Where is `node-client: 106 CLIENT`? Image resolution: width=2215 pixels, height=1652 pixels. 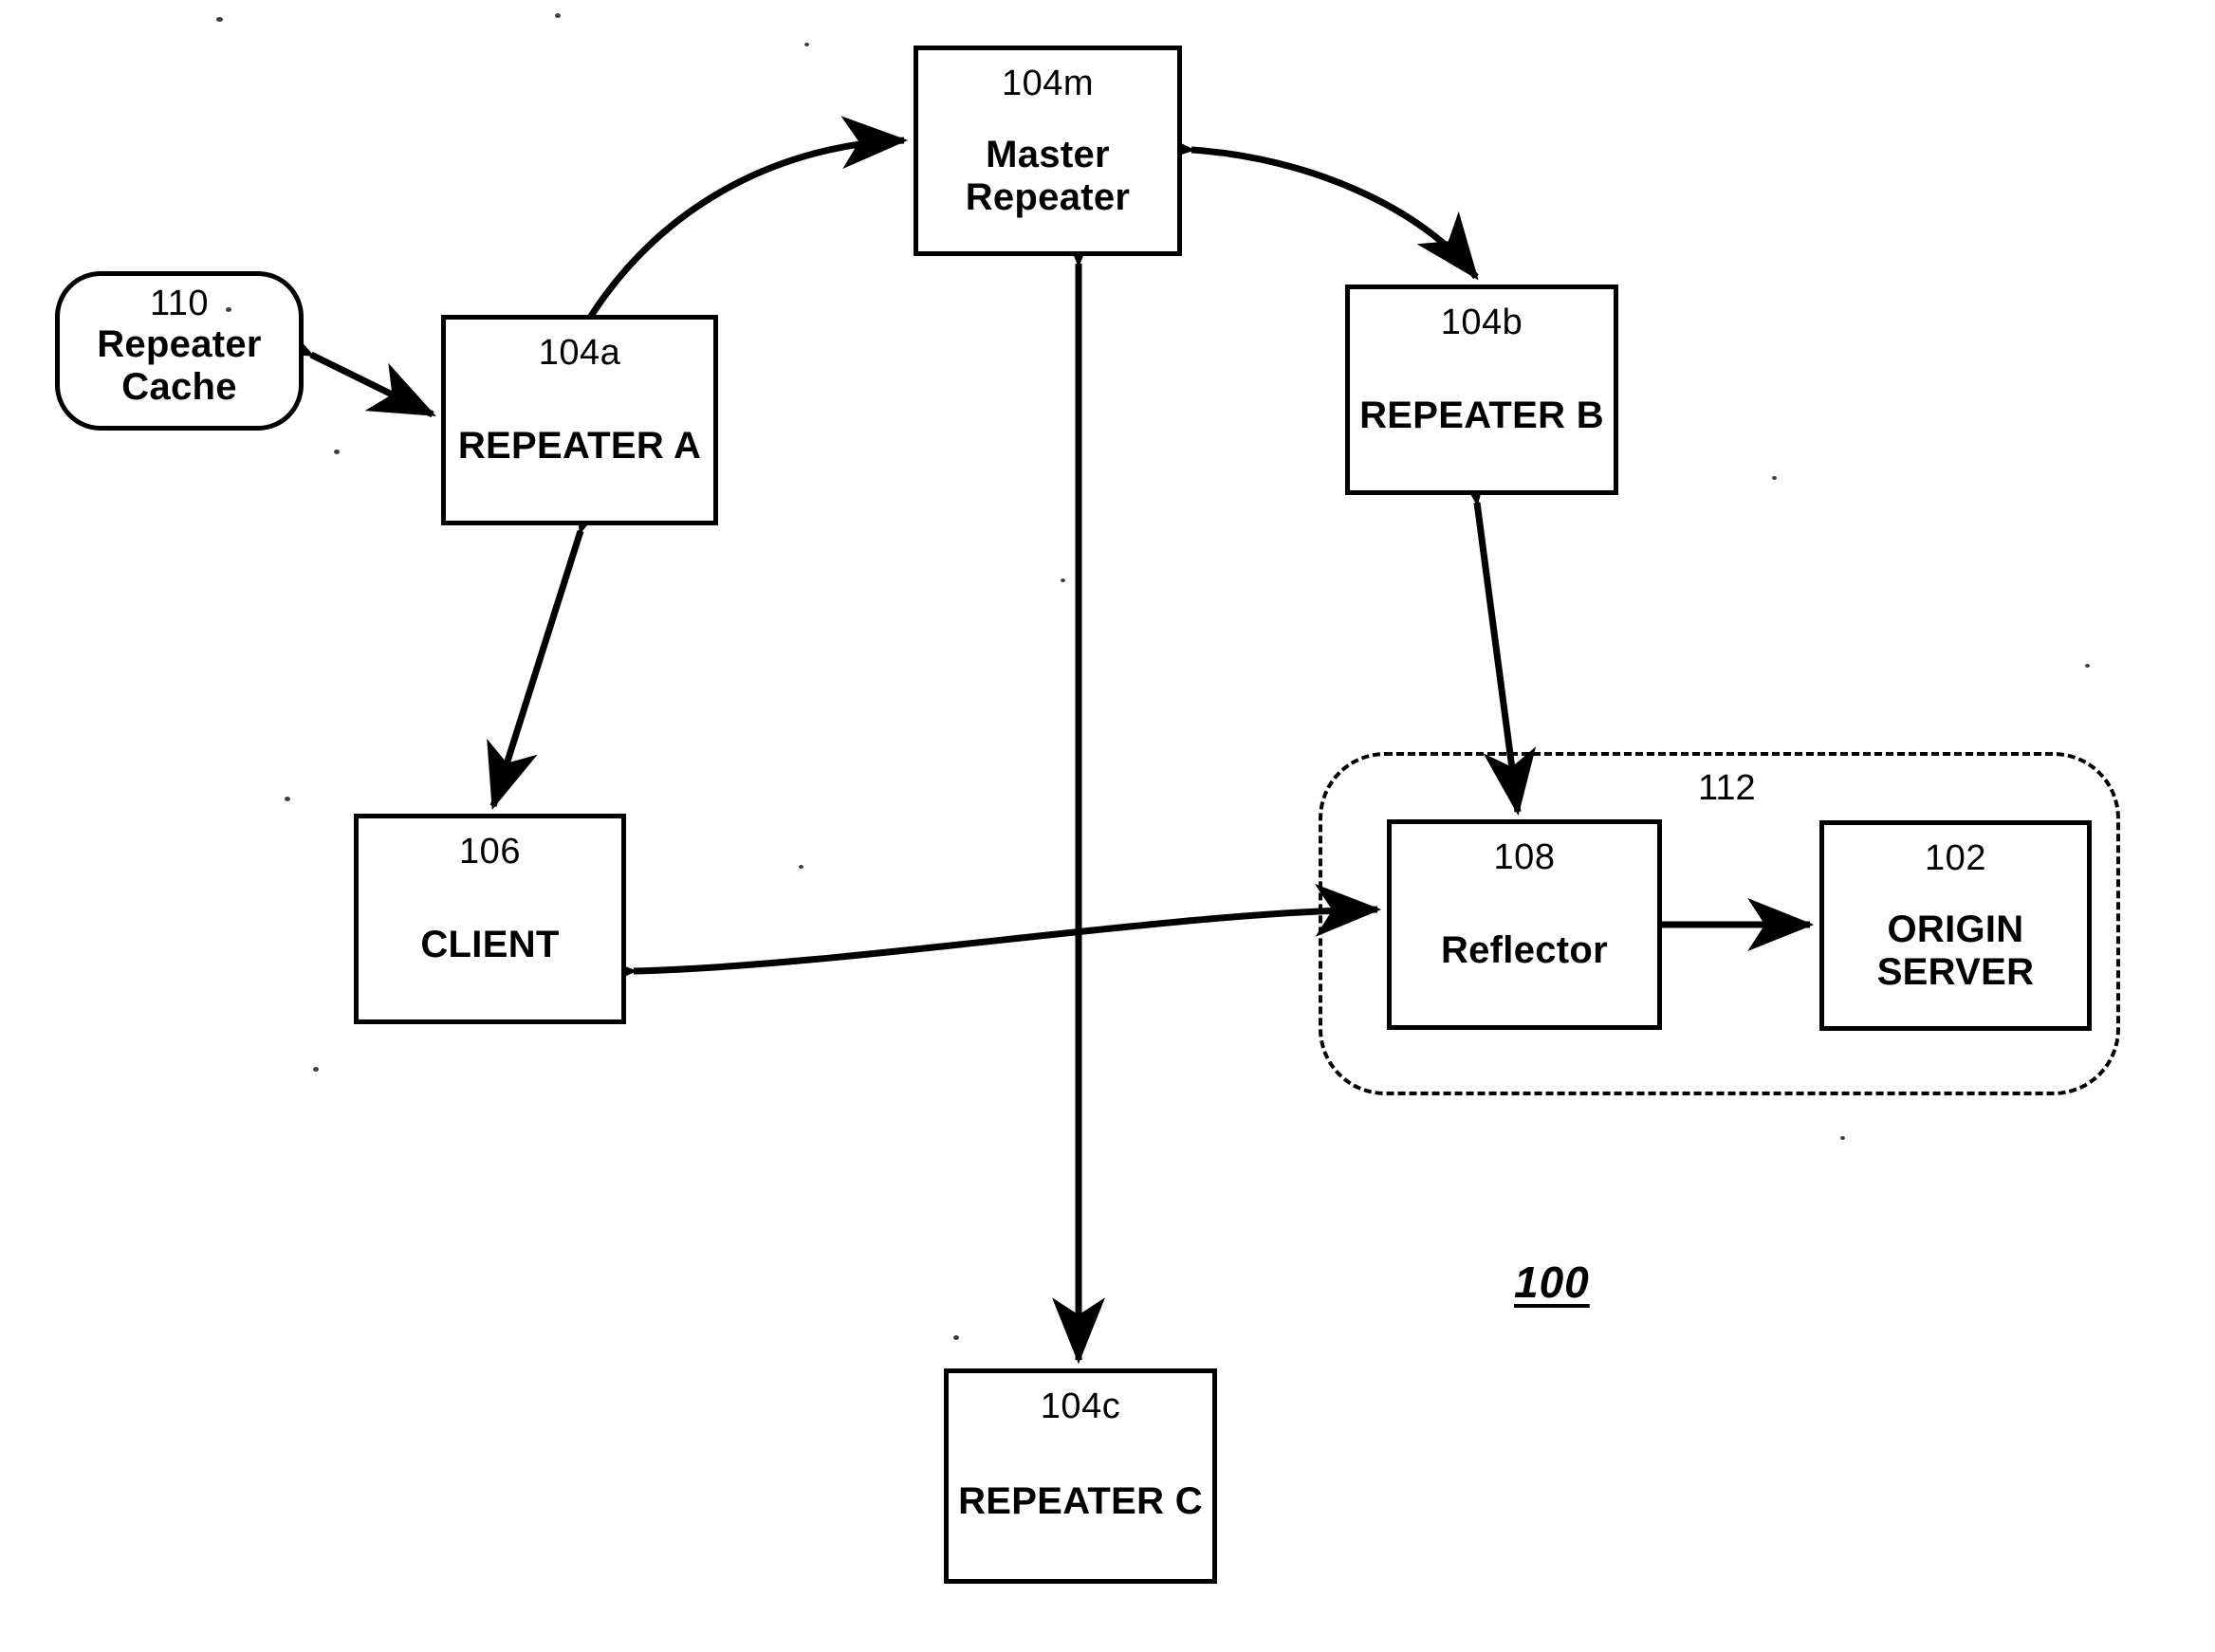
node-client: 106 CLIENT is located at coordinates (490, 919).